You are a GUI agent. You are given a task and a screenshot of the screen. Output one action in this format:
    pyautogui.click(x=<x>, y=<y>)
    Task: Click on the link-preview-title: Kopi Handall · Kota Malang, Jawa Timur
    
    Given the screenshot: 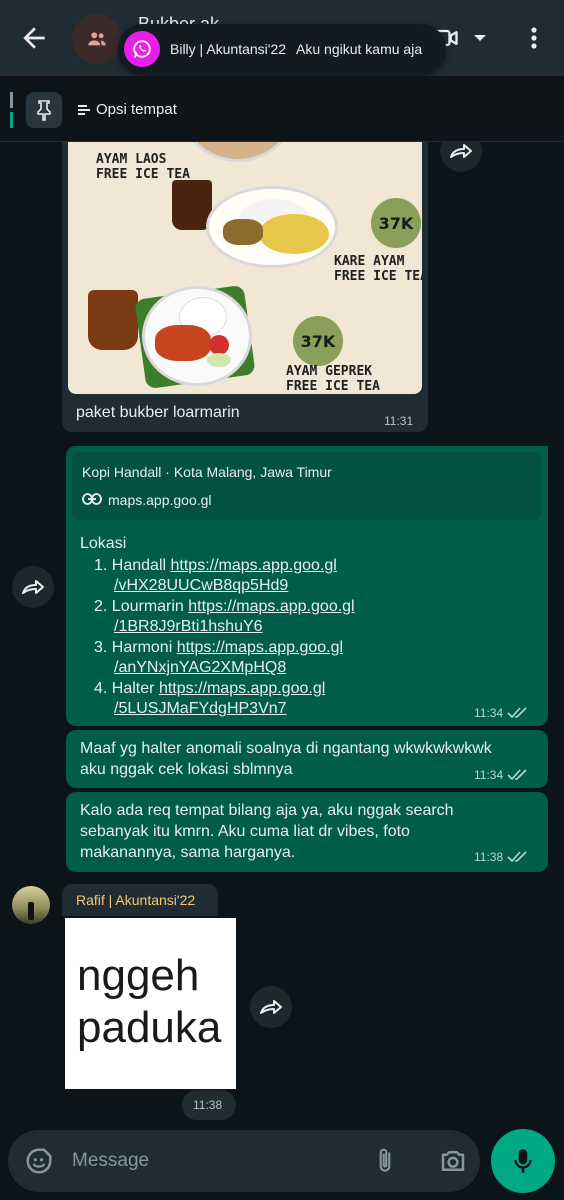 What is the action you would take?
    pyautogui.click(x=207, y=472)
    